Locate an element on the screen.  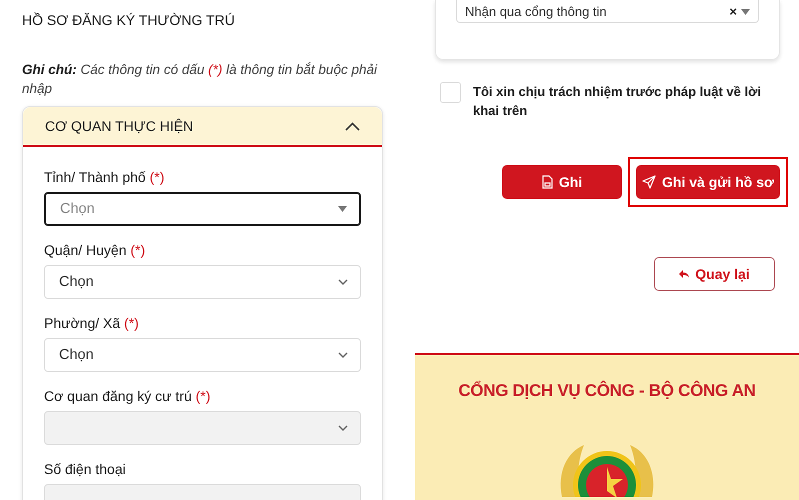
save-button: Ghi is located at coordinates (562, 182).